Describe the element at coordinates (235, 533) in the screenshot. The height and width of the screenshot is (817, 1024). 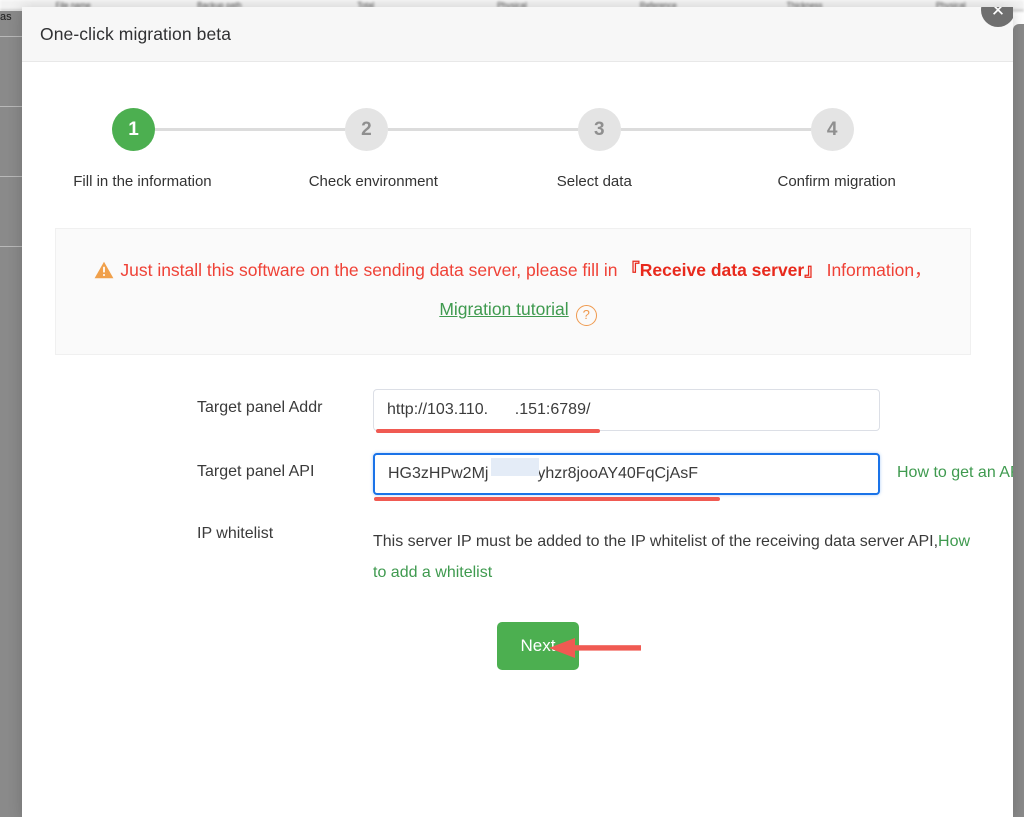
I see `ip-whitelist-label: IP whitelist` at that location.